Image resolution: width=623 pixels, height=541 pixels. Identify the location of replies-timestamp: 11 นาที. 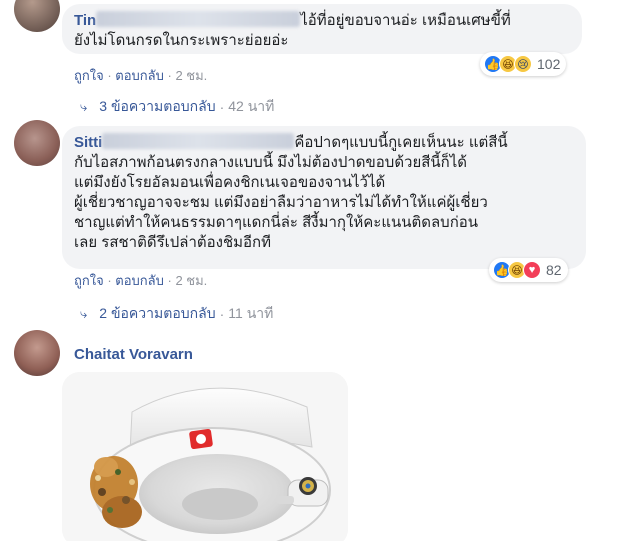
(251, 313).